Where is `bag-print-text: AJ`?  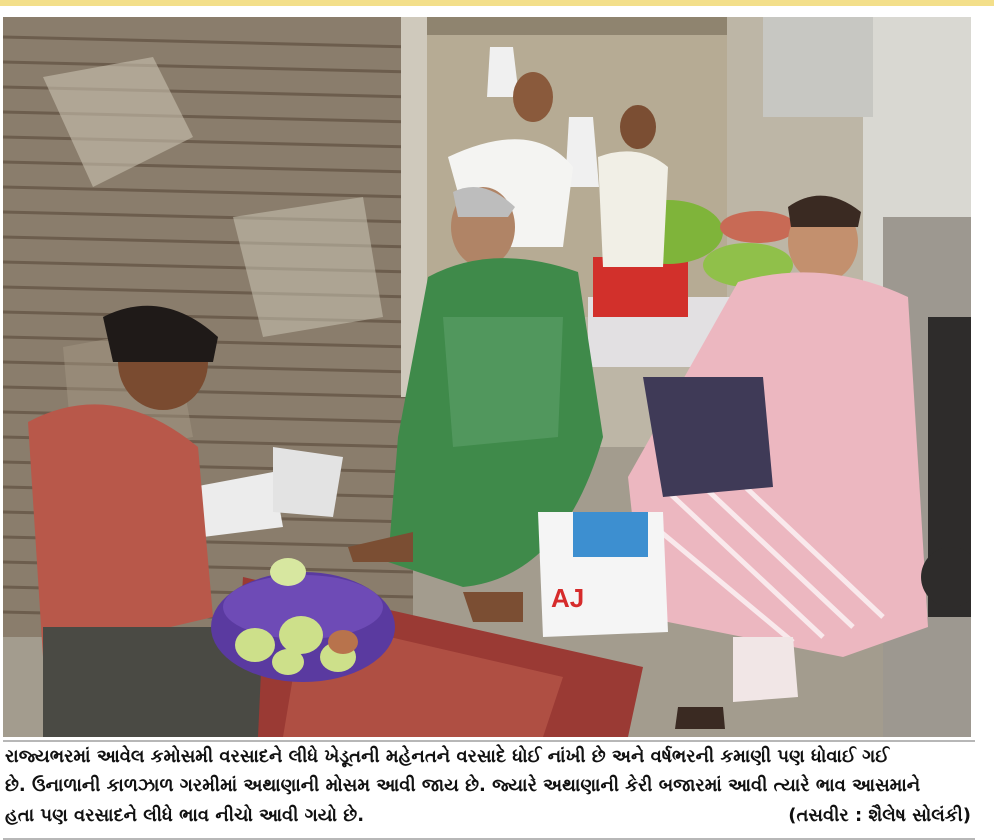
bag-print-text: AJ is located at coordinates (567, 598).